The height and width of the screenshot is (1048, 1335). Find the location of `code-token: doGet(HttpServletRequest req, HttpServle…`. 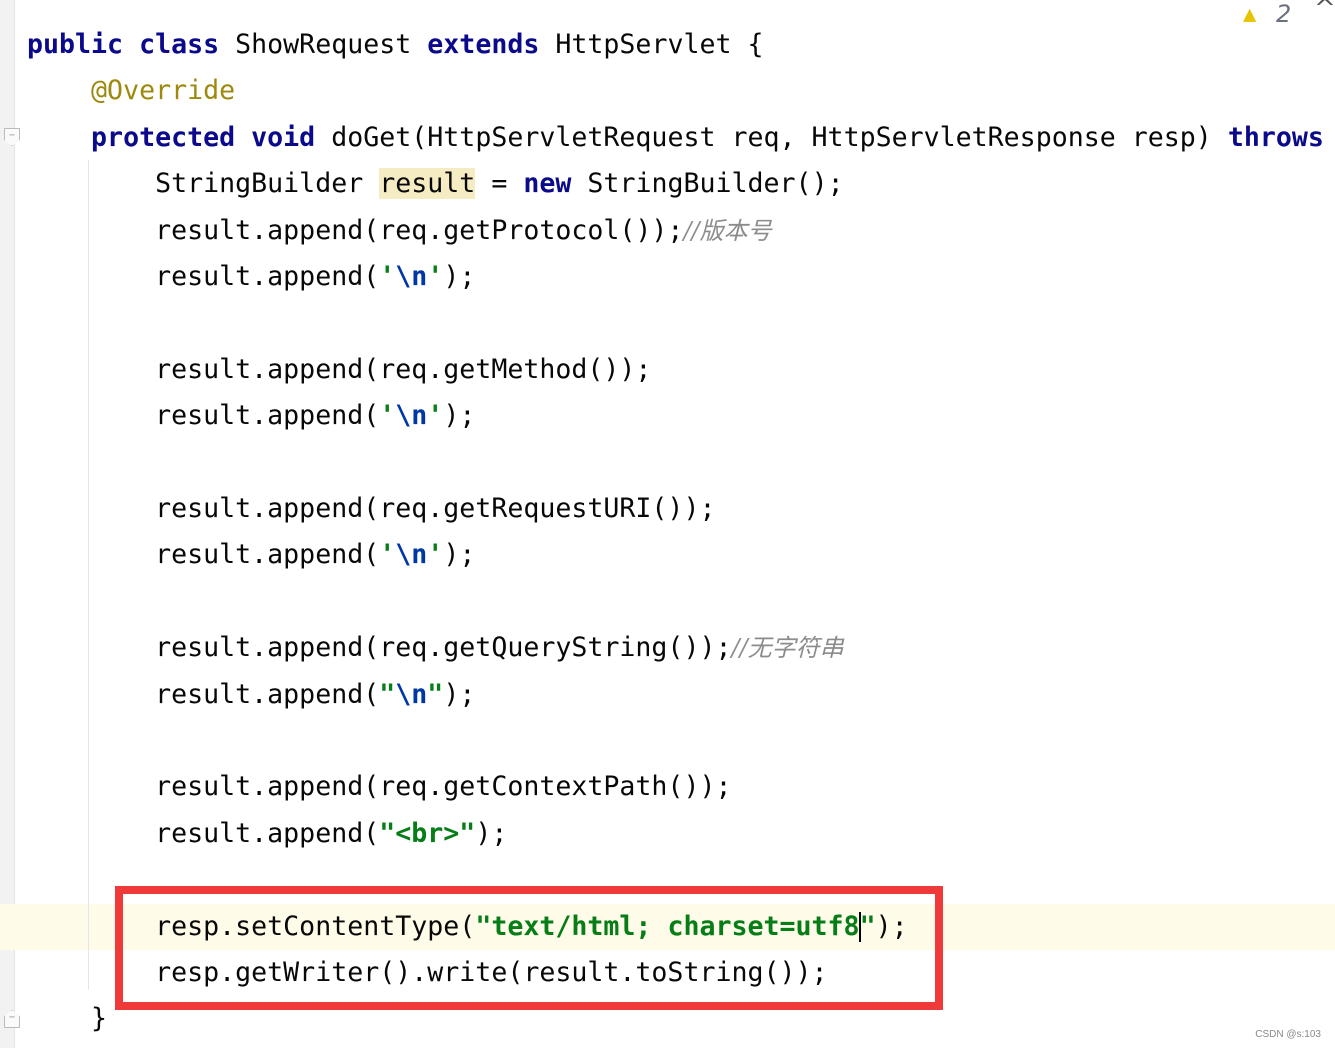

code-token: doGet(HttpServletRequest req, HttpServle… is located at coordinates (779, 137).